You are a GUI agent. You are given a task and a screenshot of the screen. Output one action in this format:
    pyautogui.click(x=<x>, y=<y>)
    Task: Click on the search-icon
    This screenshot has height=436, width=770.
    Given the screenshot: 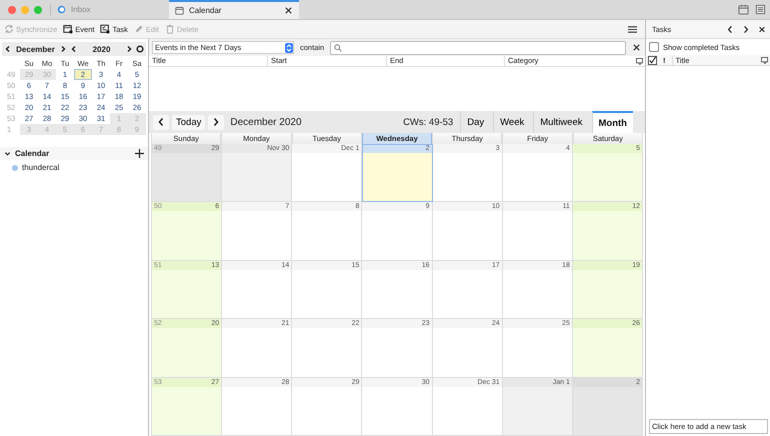 What is the action you would take?
    pyautogui.click(x=338, y=48)
    